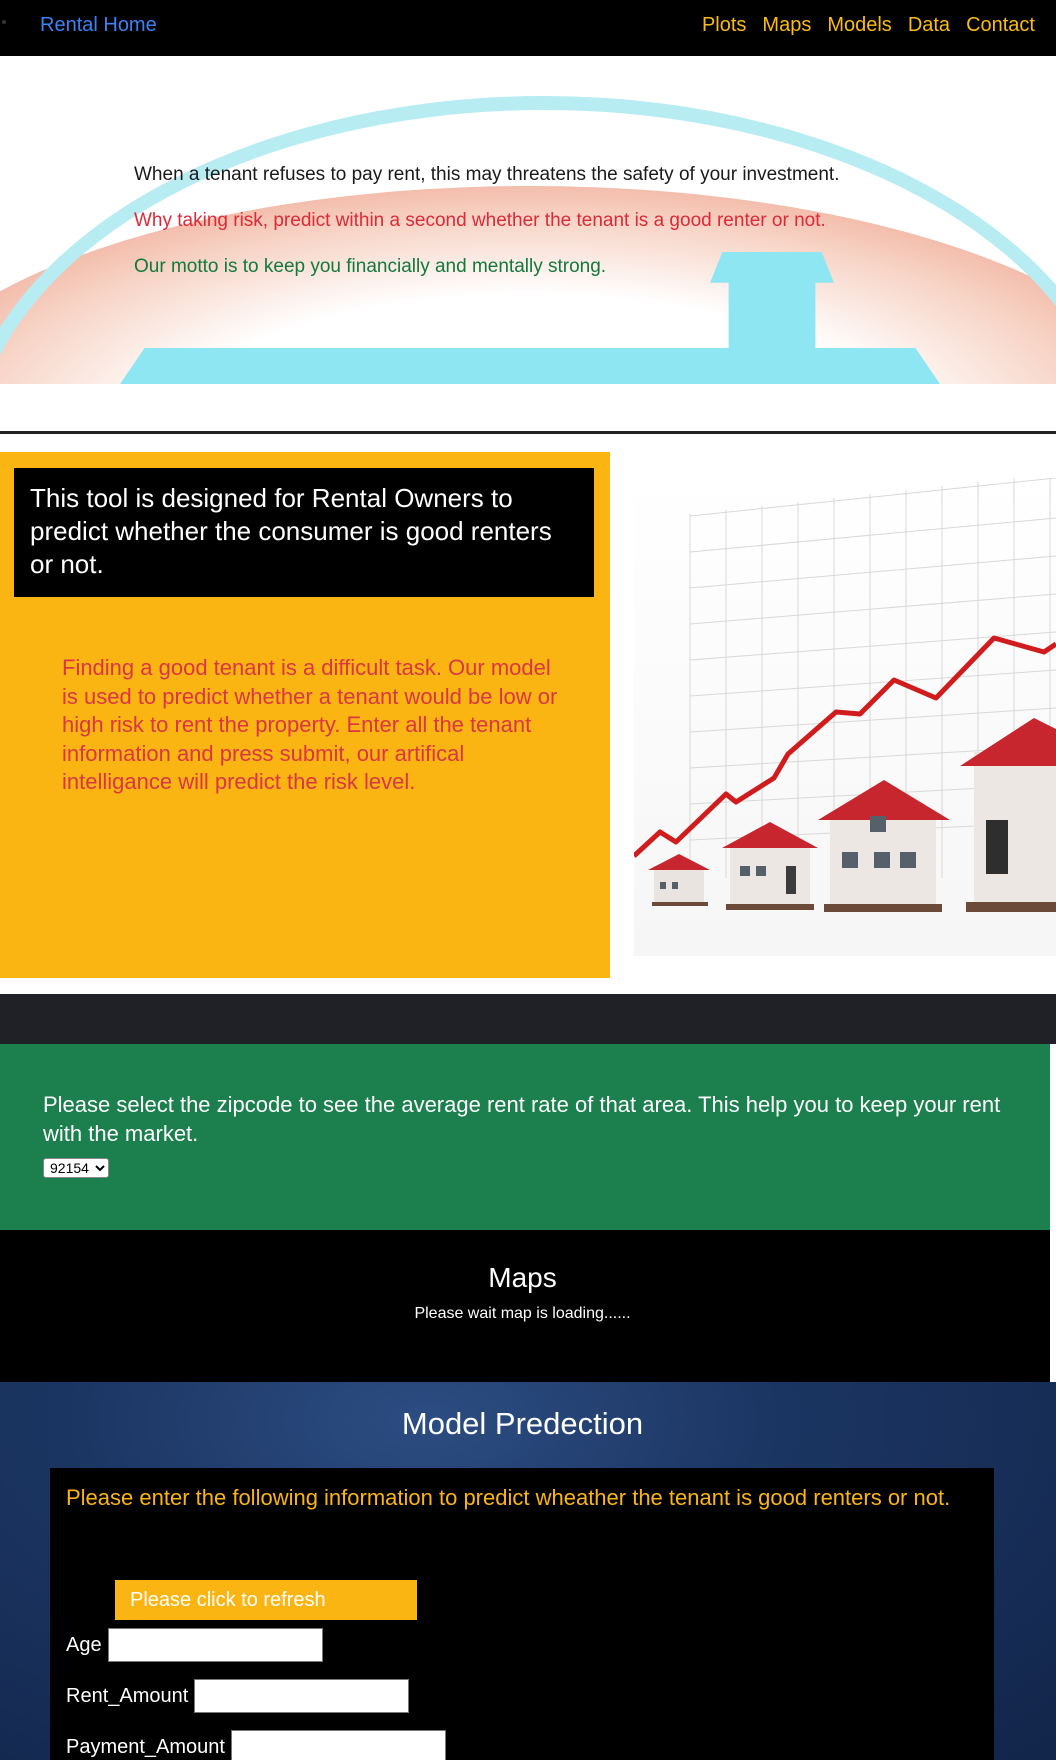 The height and width of the screenshot is (1760, 1056). Describe the element at coordinates (4, 22) in the screenshot. I see `nav-bullet` at that location.